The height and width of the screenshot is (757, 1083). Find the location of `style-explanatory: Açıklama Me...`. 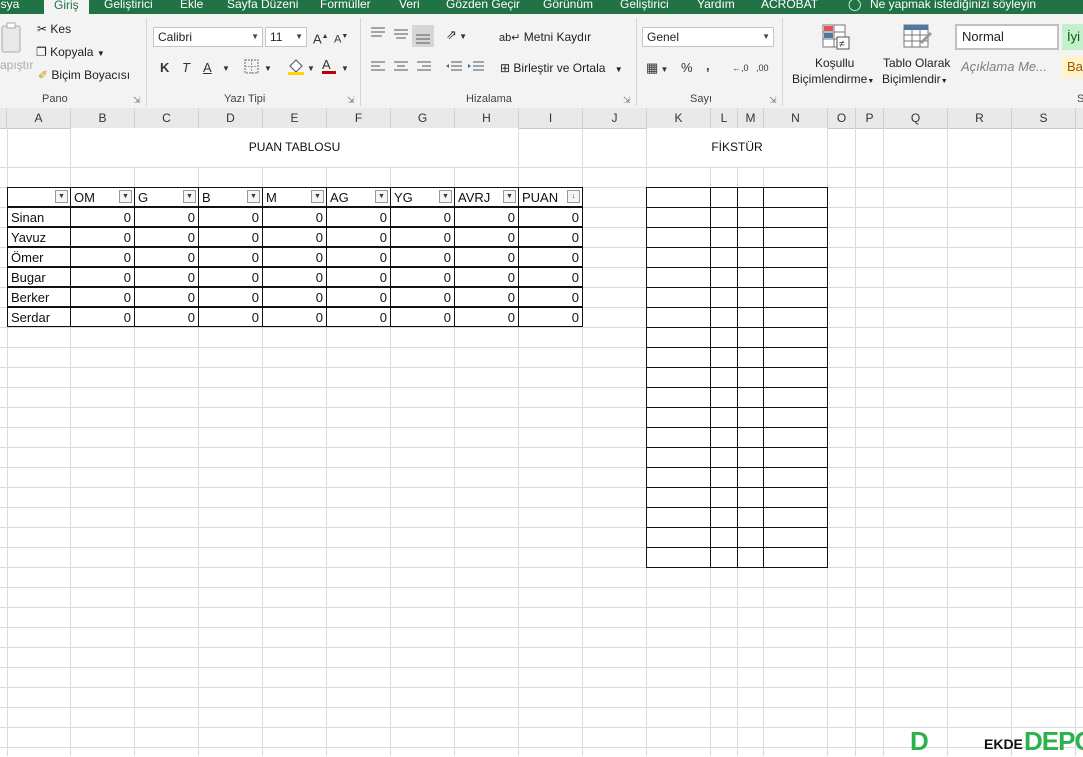

style-explanatory: Açıklama Me... is located at coordinates (1010, 67).